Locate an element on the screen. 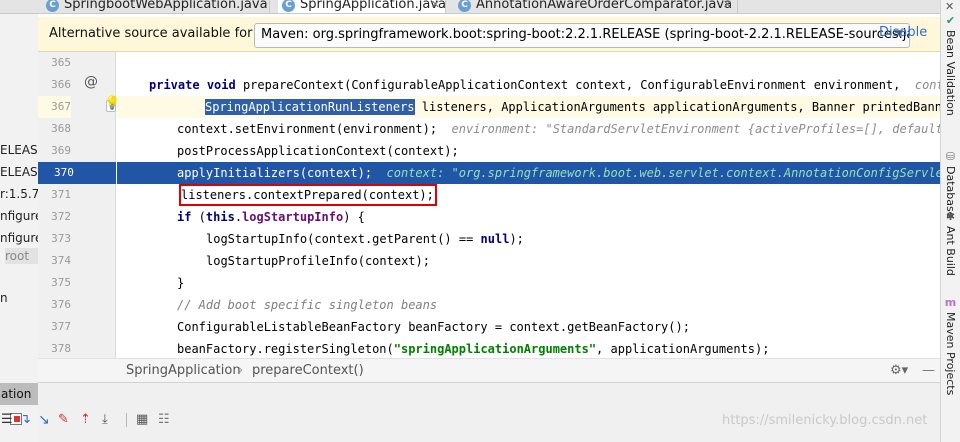 This screenshot has width=960, height=442. code-line-375: } is located at coordinates (528, 283).